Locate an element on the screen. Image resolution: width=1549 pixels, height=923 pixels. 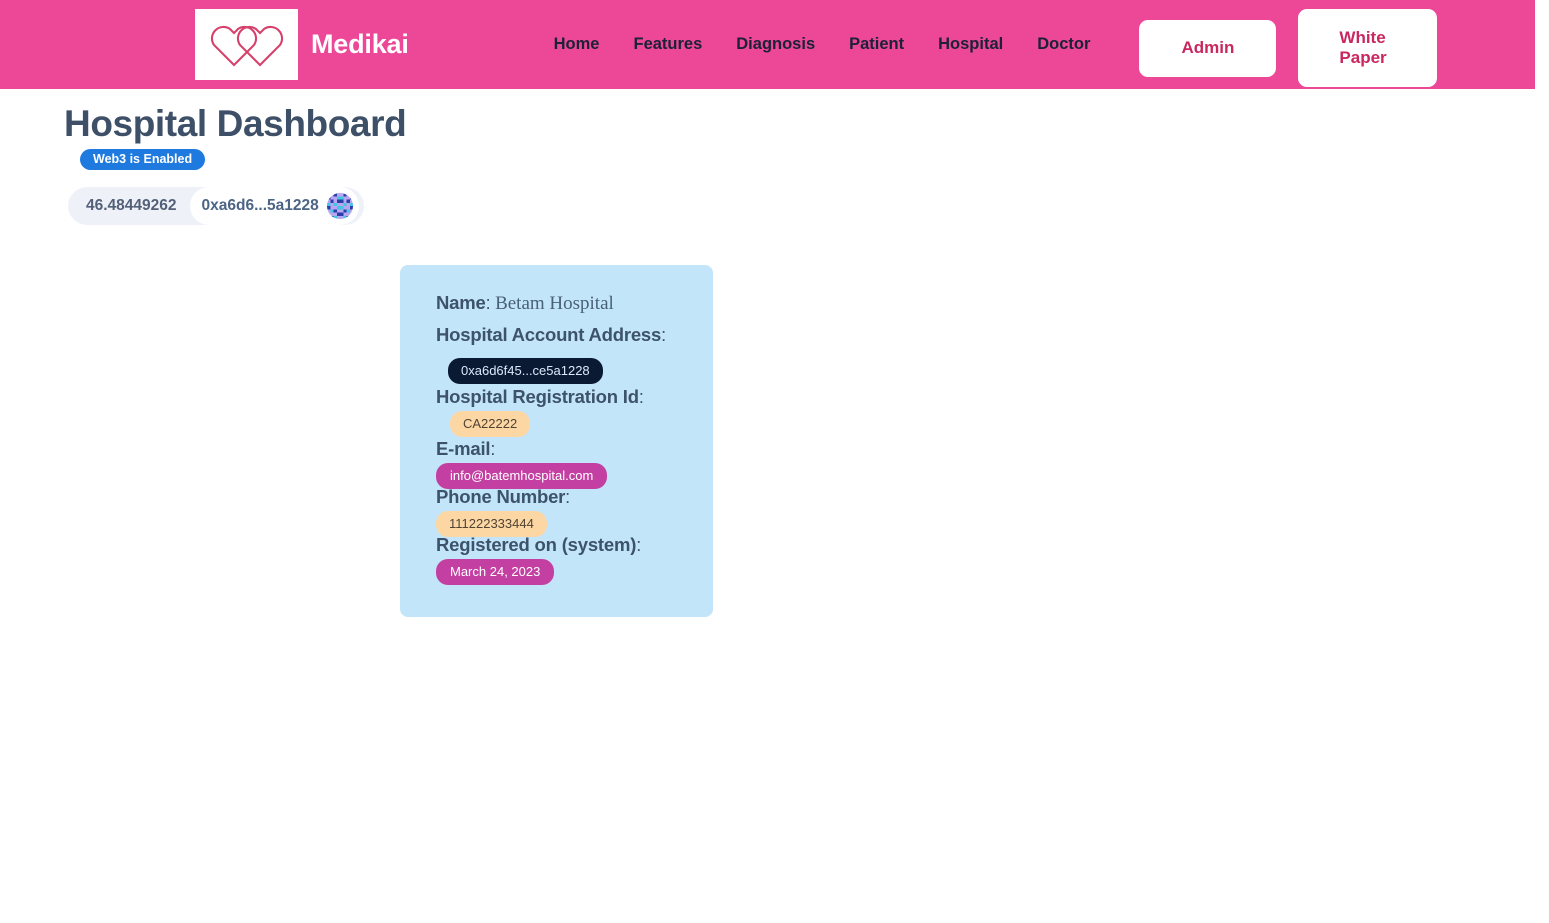
field-registration-id-label-row: Hospital Registration Id: is located at coordinates (540, 397).